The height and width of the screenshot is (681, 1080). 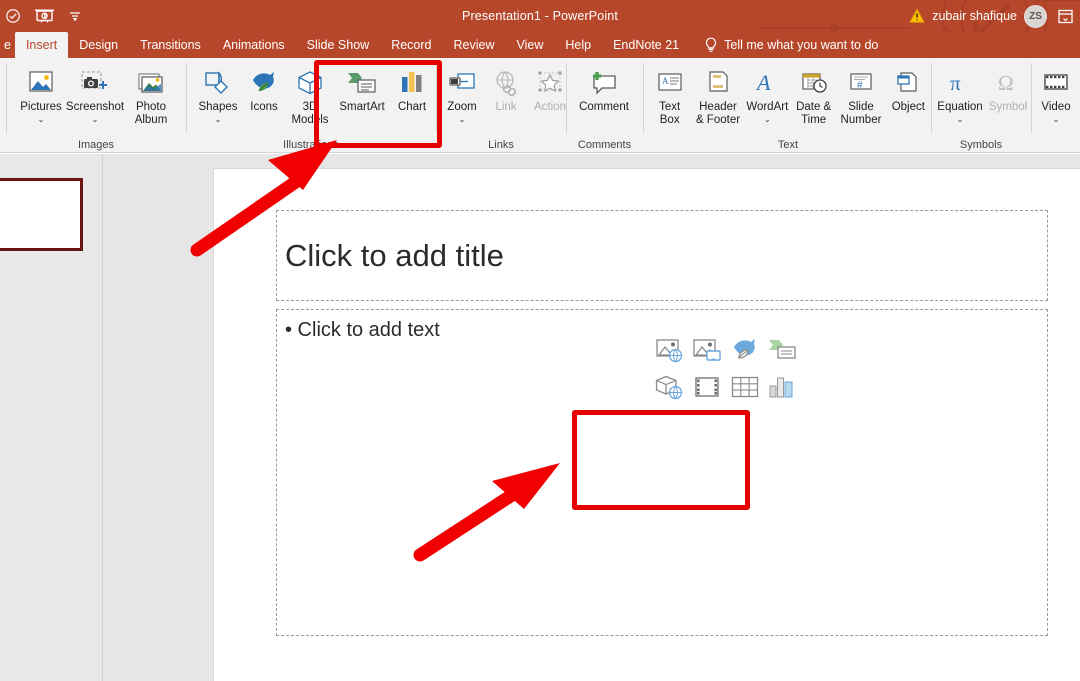 What do you see at coordinates (670, 388) in the screenshot?
I see `3d-models-icon` at bounding box center [670, 388].